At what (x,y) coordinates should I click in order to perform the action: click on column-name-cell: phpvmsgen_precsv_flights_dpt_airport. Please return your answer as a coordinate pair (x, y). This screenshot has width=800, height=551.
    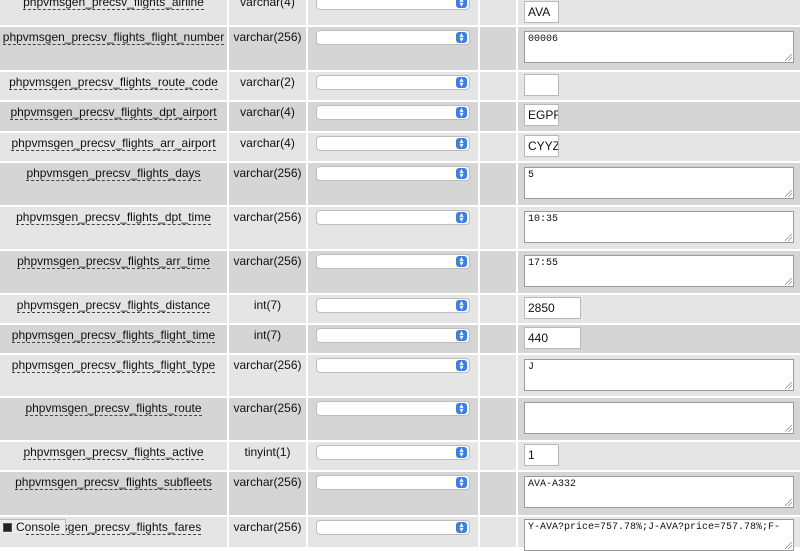
    Looking at the image, I should click on (113, 116).